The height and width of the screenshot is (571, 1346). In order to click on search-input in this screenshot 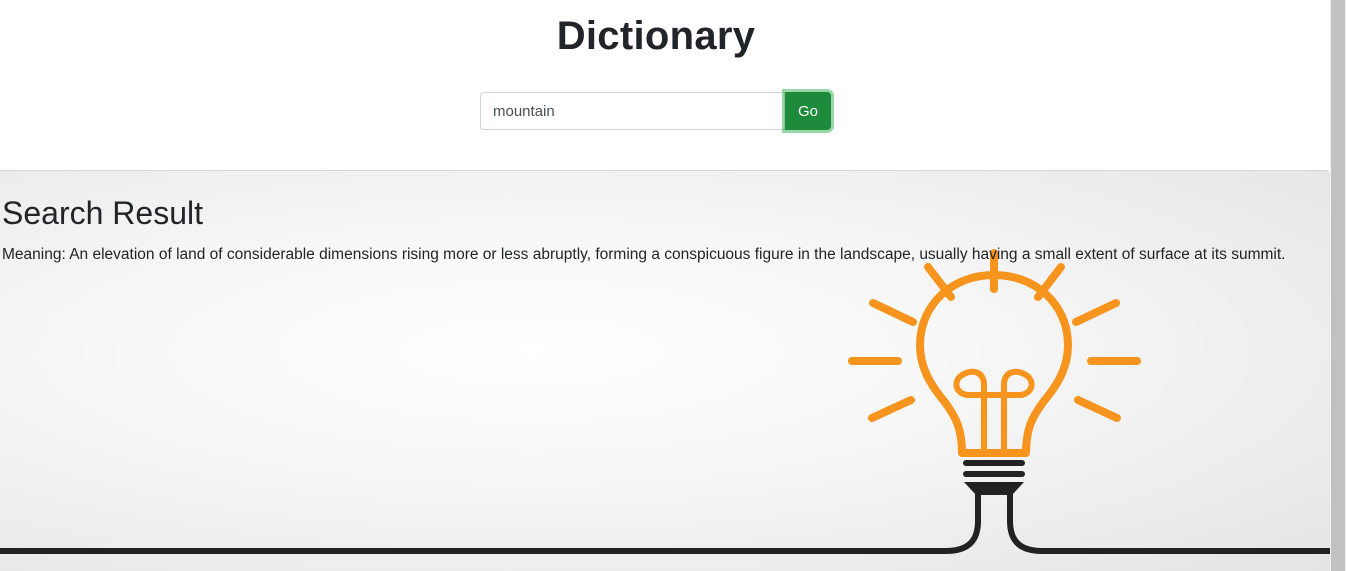, I will do `click(632, 111)`.